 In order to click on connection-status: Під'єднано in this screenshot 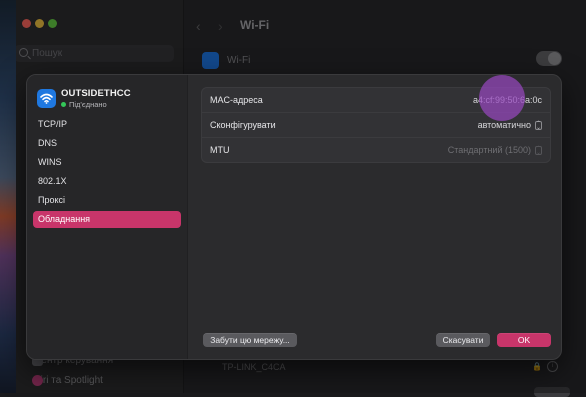, I will do `click(84, 104)`.